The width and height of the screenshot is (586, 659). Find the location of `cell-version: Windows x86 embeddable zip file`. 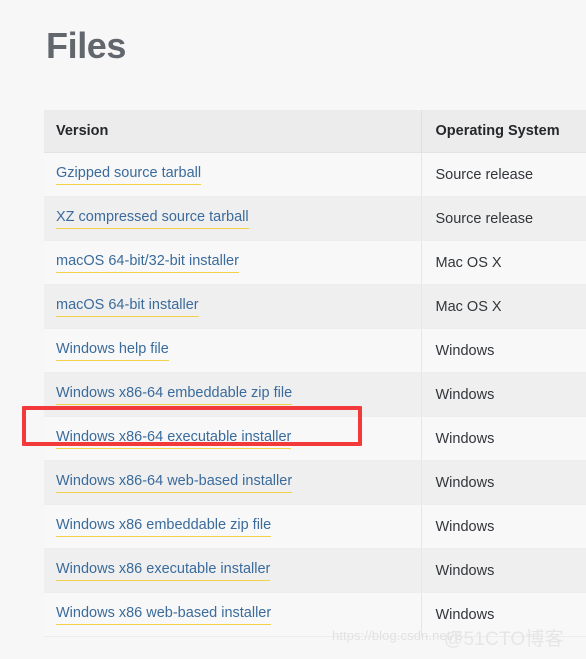

cell-version: Windows x86 embeddable zip file is located at coordinates (232, 526).